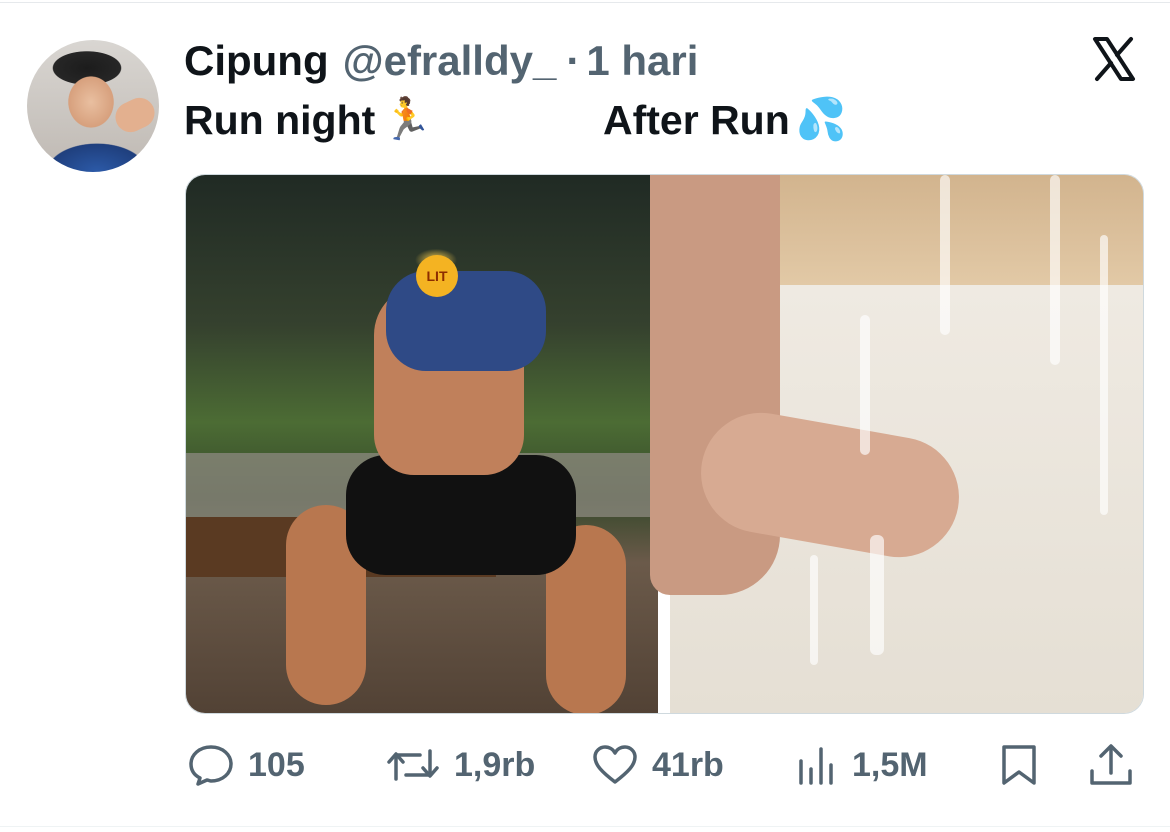 This screenshot has width=1170, height=832. I want to click on caption-left-text: Run night, so click(280, 119).